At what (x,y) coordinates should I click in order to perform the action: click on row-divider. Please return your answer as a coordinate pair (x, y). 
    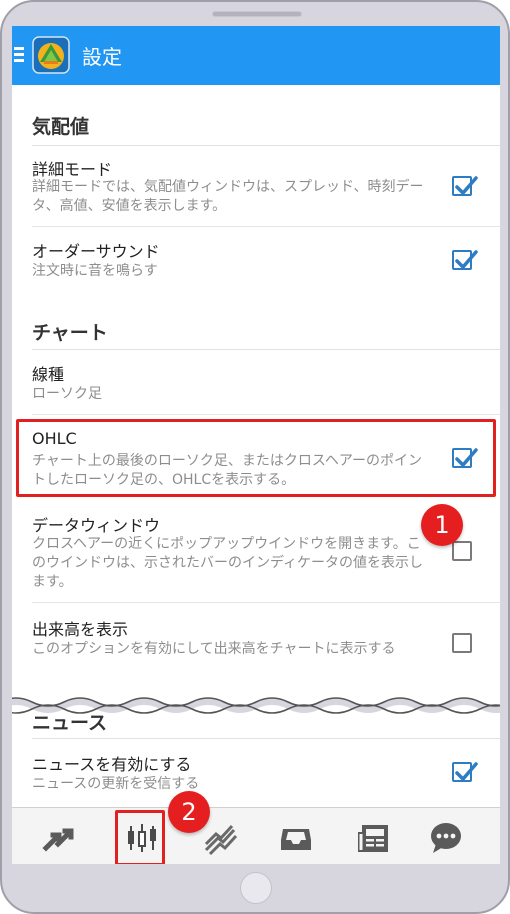
    Looking at the image, I should click on (266, 414).